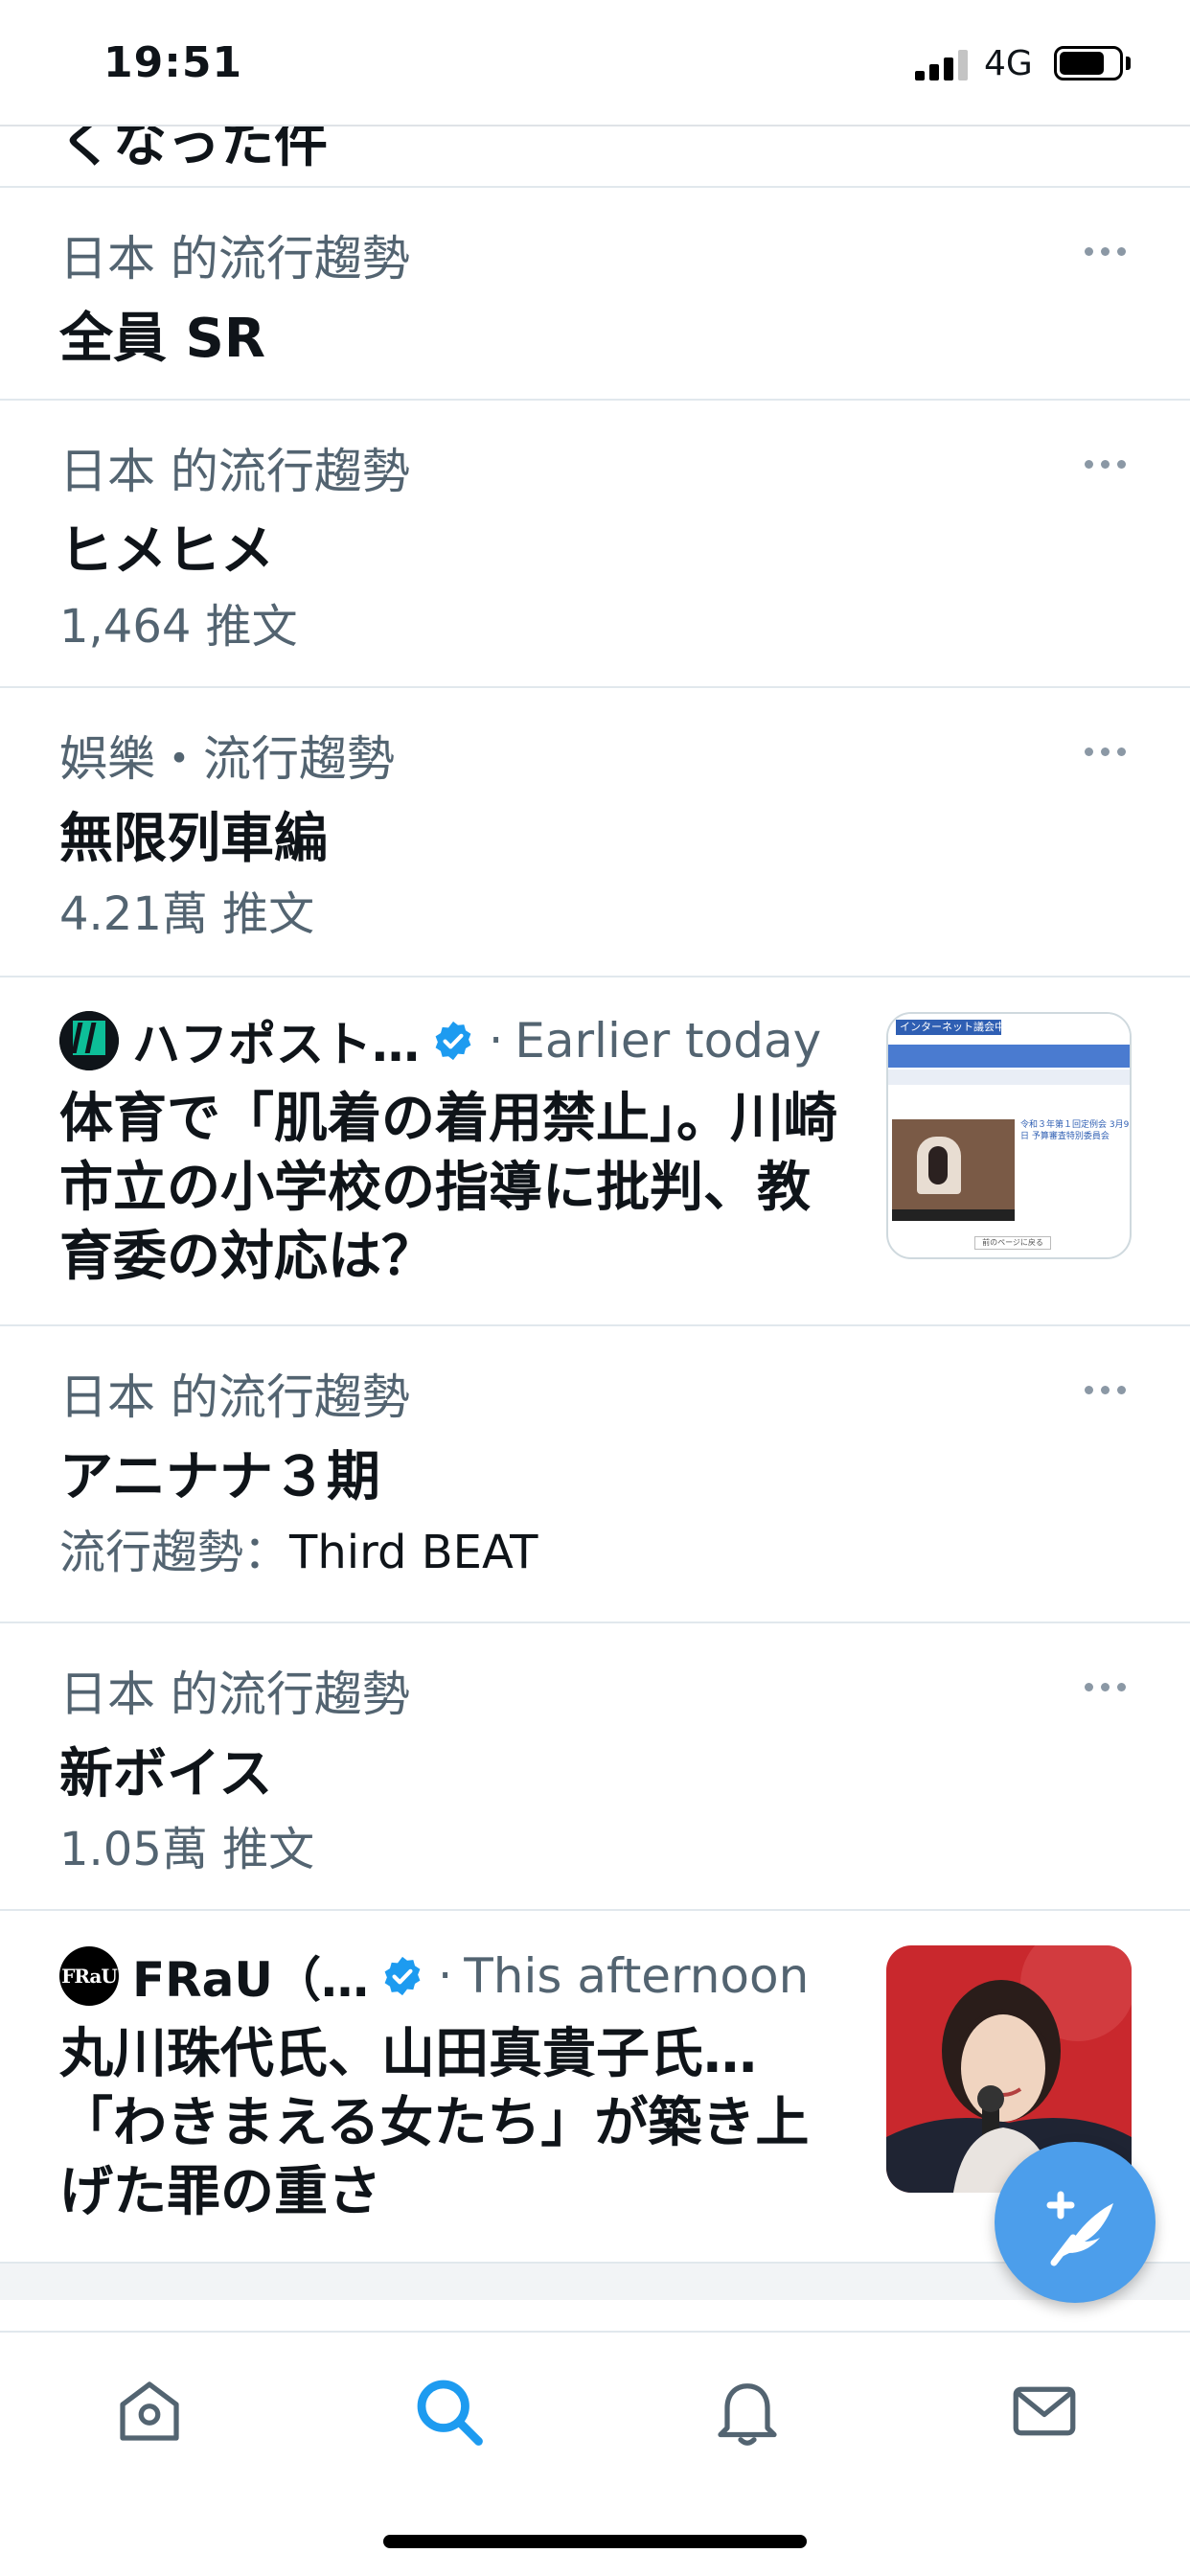  Describe the element at coordinates (949, 1027) in the screenshot. I see `thumbnail-header: インターネット議会中継` at that location.